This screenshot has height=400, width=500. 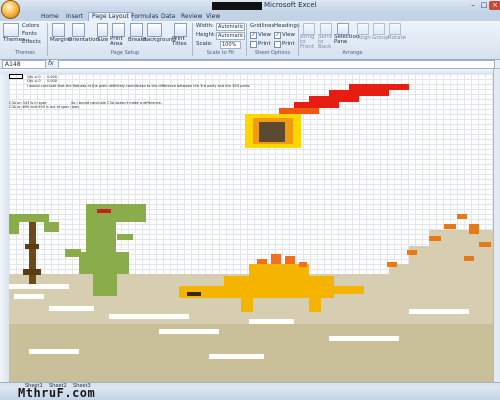 What do you see at coordinates (16, 76) in the screenshot?
I see `active-cell` at bounding box center [16, 76].